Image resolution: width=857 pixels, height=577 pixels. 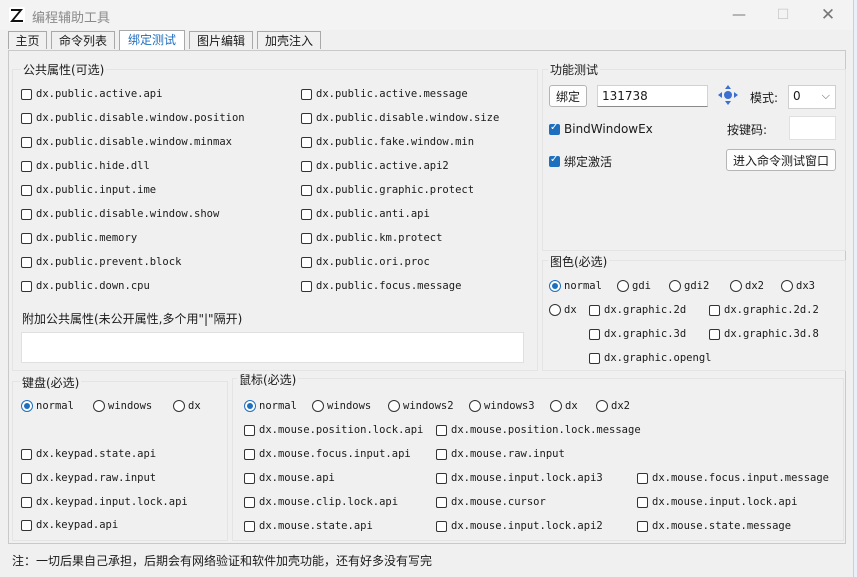 I want to click on graphic-radio: normal, so click(x=575, y=286).